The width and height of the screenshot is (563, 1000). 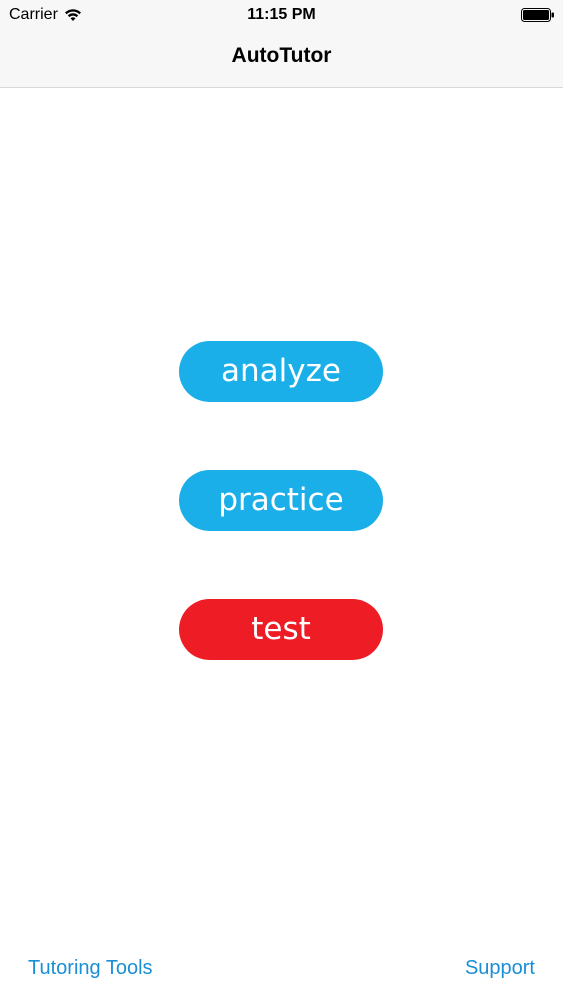 What do you see at coordinates (281, 371) in the screenshot?
I see `analyze-button: analyze` at bounding box center [281, 371].